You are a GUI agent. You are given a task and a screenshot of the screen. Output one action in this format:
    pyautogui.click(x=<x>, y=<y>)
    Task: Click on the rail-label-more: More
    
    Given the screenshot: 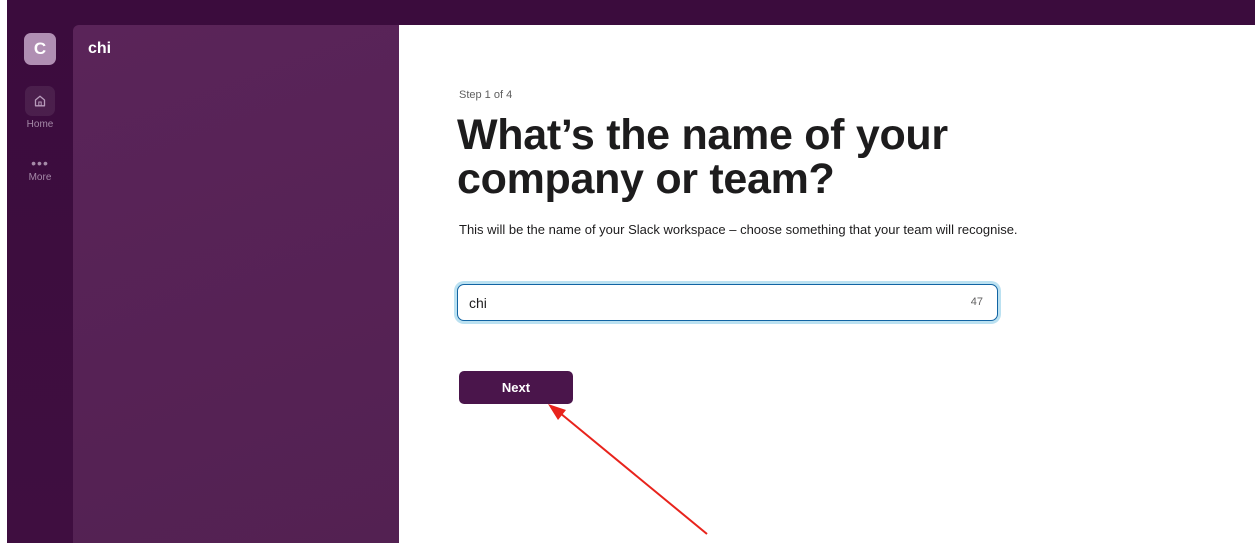 What is the action you would take?
    pyautogui.click(x=40, y=177)
    